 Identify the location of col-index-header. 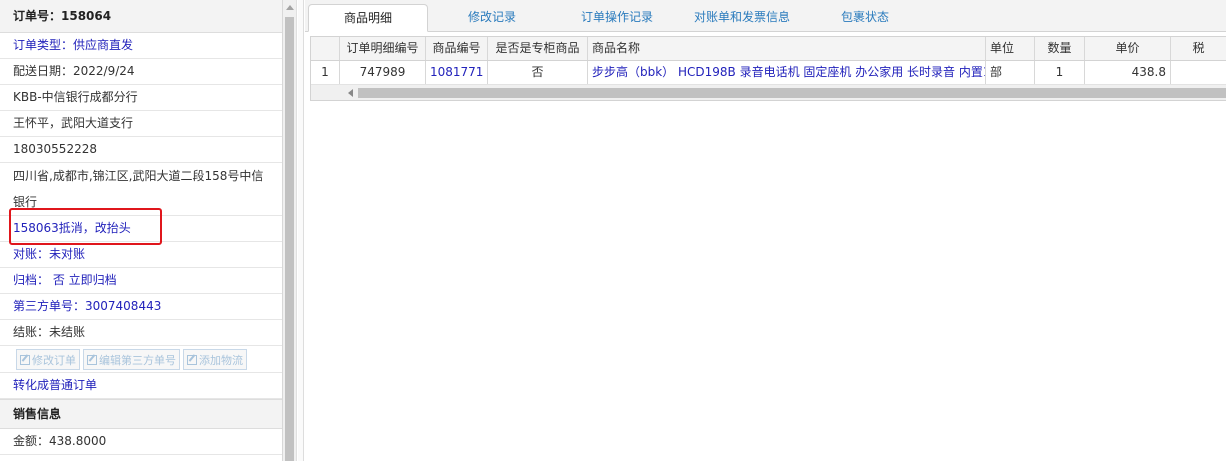
(325, 48).